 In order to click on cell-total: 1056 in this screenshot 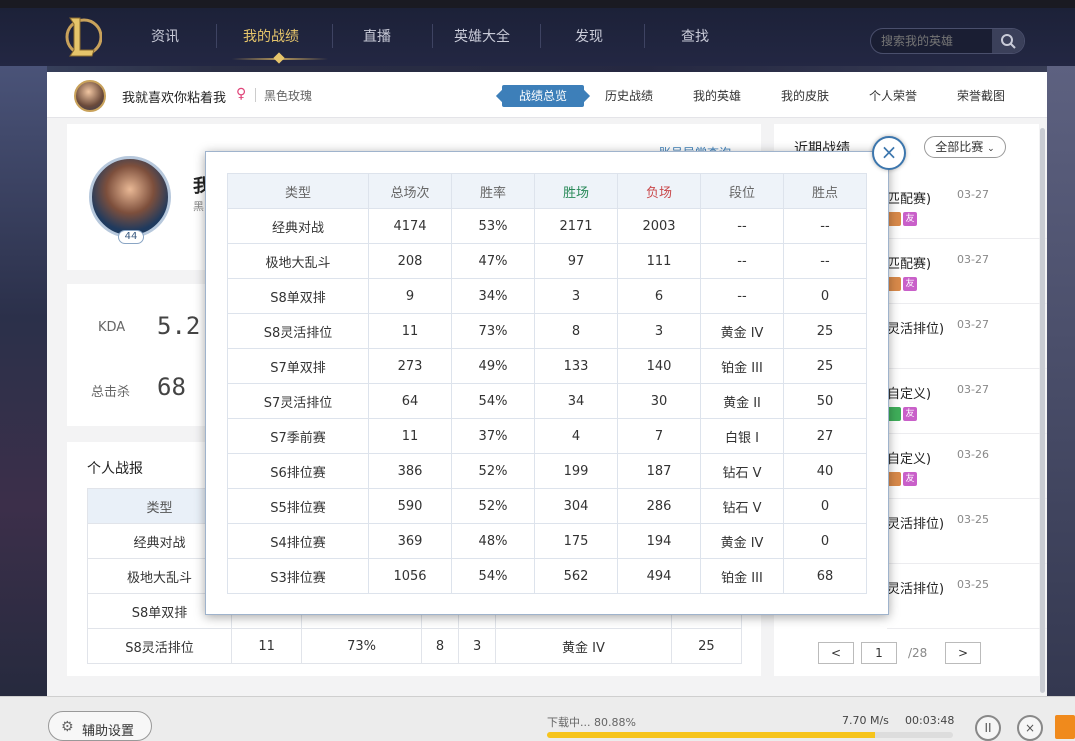, I will do `click(410, 576)`.